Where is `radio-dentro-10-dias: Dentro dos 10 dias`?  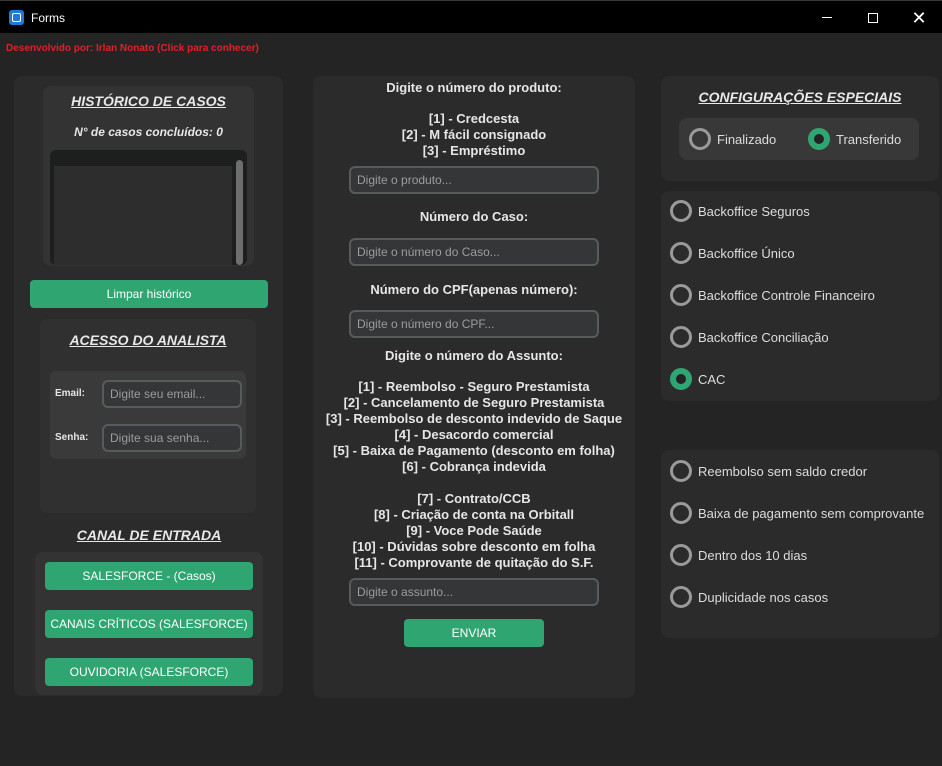 radio-dentro-10-dias: Dentro dos 10 dias is located at coordinates (738, 555).